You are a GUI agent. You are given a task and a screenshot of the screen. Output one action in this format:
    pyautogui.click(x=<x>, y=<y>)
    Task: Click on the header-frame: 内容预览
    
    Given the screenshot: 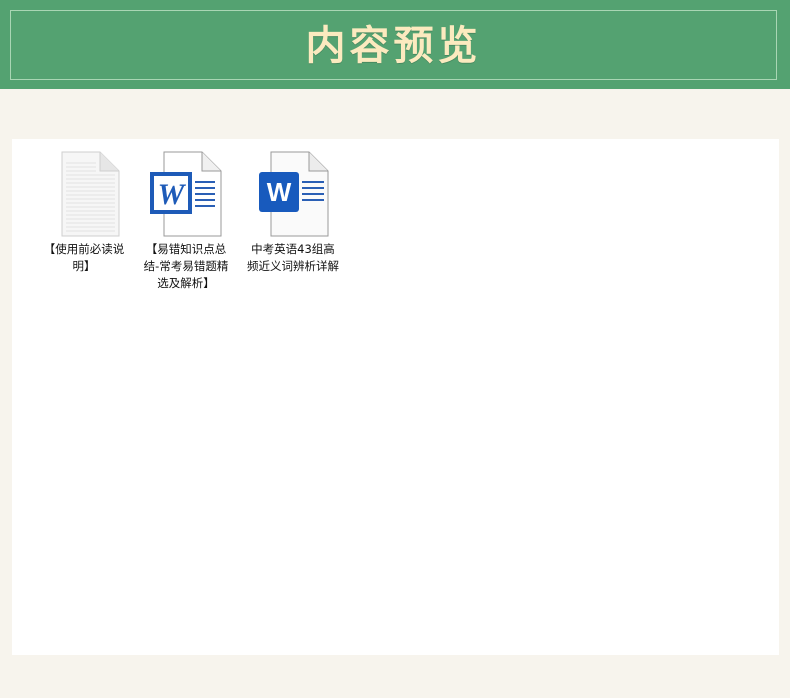 What is the action you would take?
    pyautogui.click(x=393, y=45)
    